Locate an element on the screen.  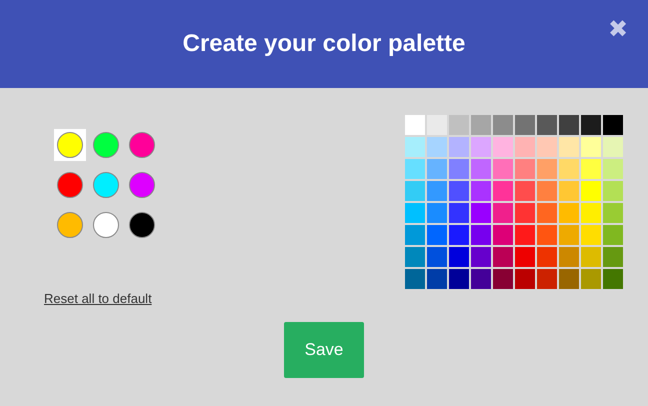
palette-swatch is located at coordinates (70, 145).